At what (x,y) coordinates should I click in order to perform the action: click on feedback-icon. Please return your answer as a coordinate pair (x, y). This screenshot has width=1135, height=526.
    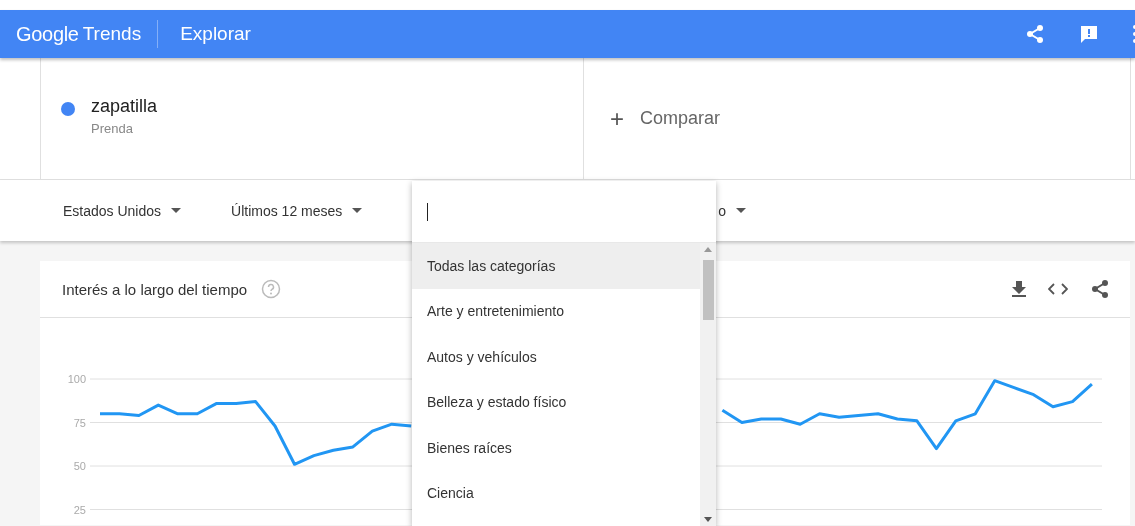
    Looking at the image, I should click on (1089, 34).